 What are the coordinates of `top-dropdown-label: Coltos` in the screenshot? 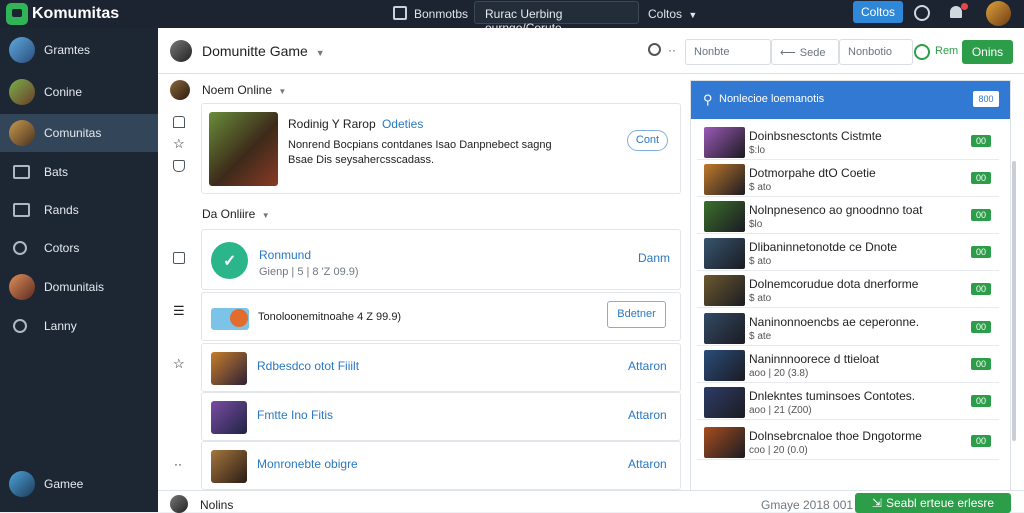 It's located at (665, 14).